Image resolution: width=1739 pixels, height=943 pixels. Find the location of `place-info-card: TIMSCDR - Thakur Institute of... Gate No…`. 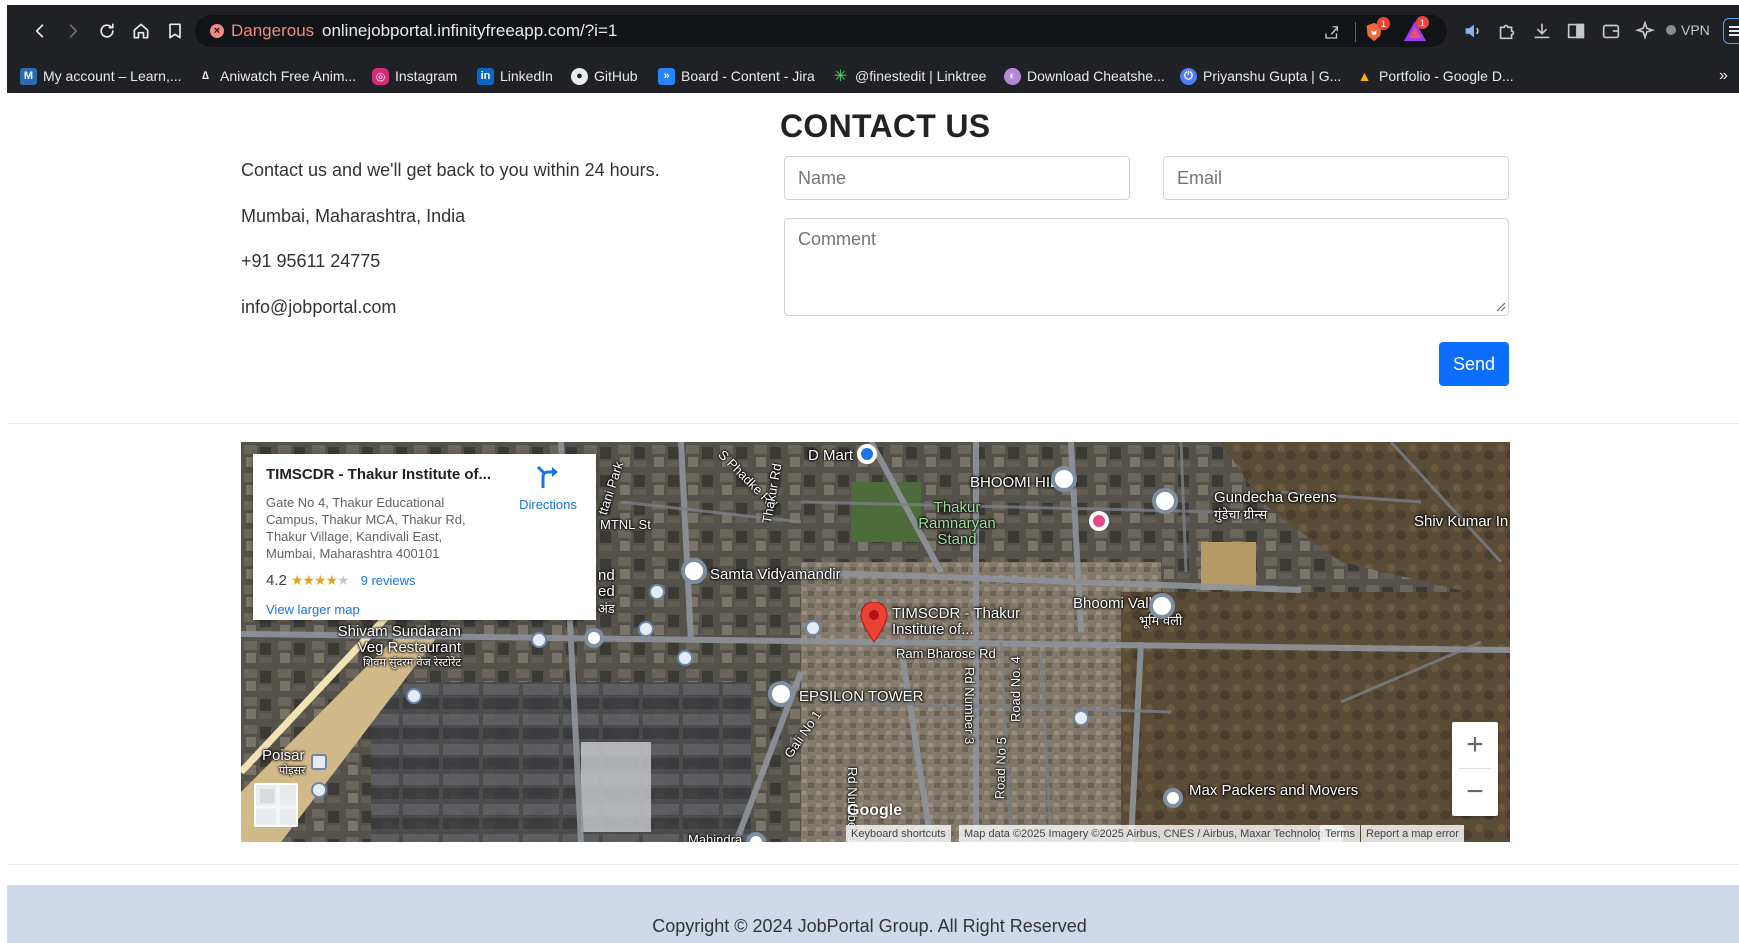

place-info-card: TIMSCDR - Thakur Institute of... Gate No… is located at coordinates (424, 537).